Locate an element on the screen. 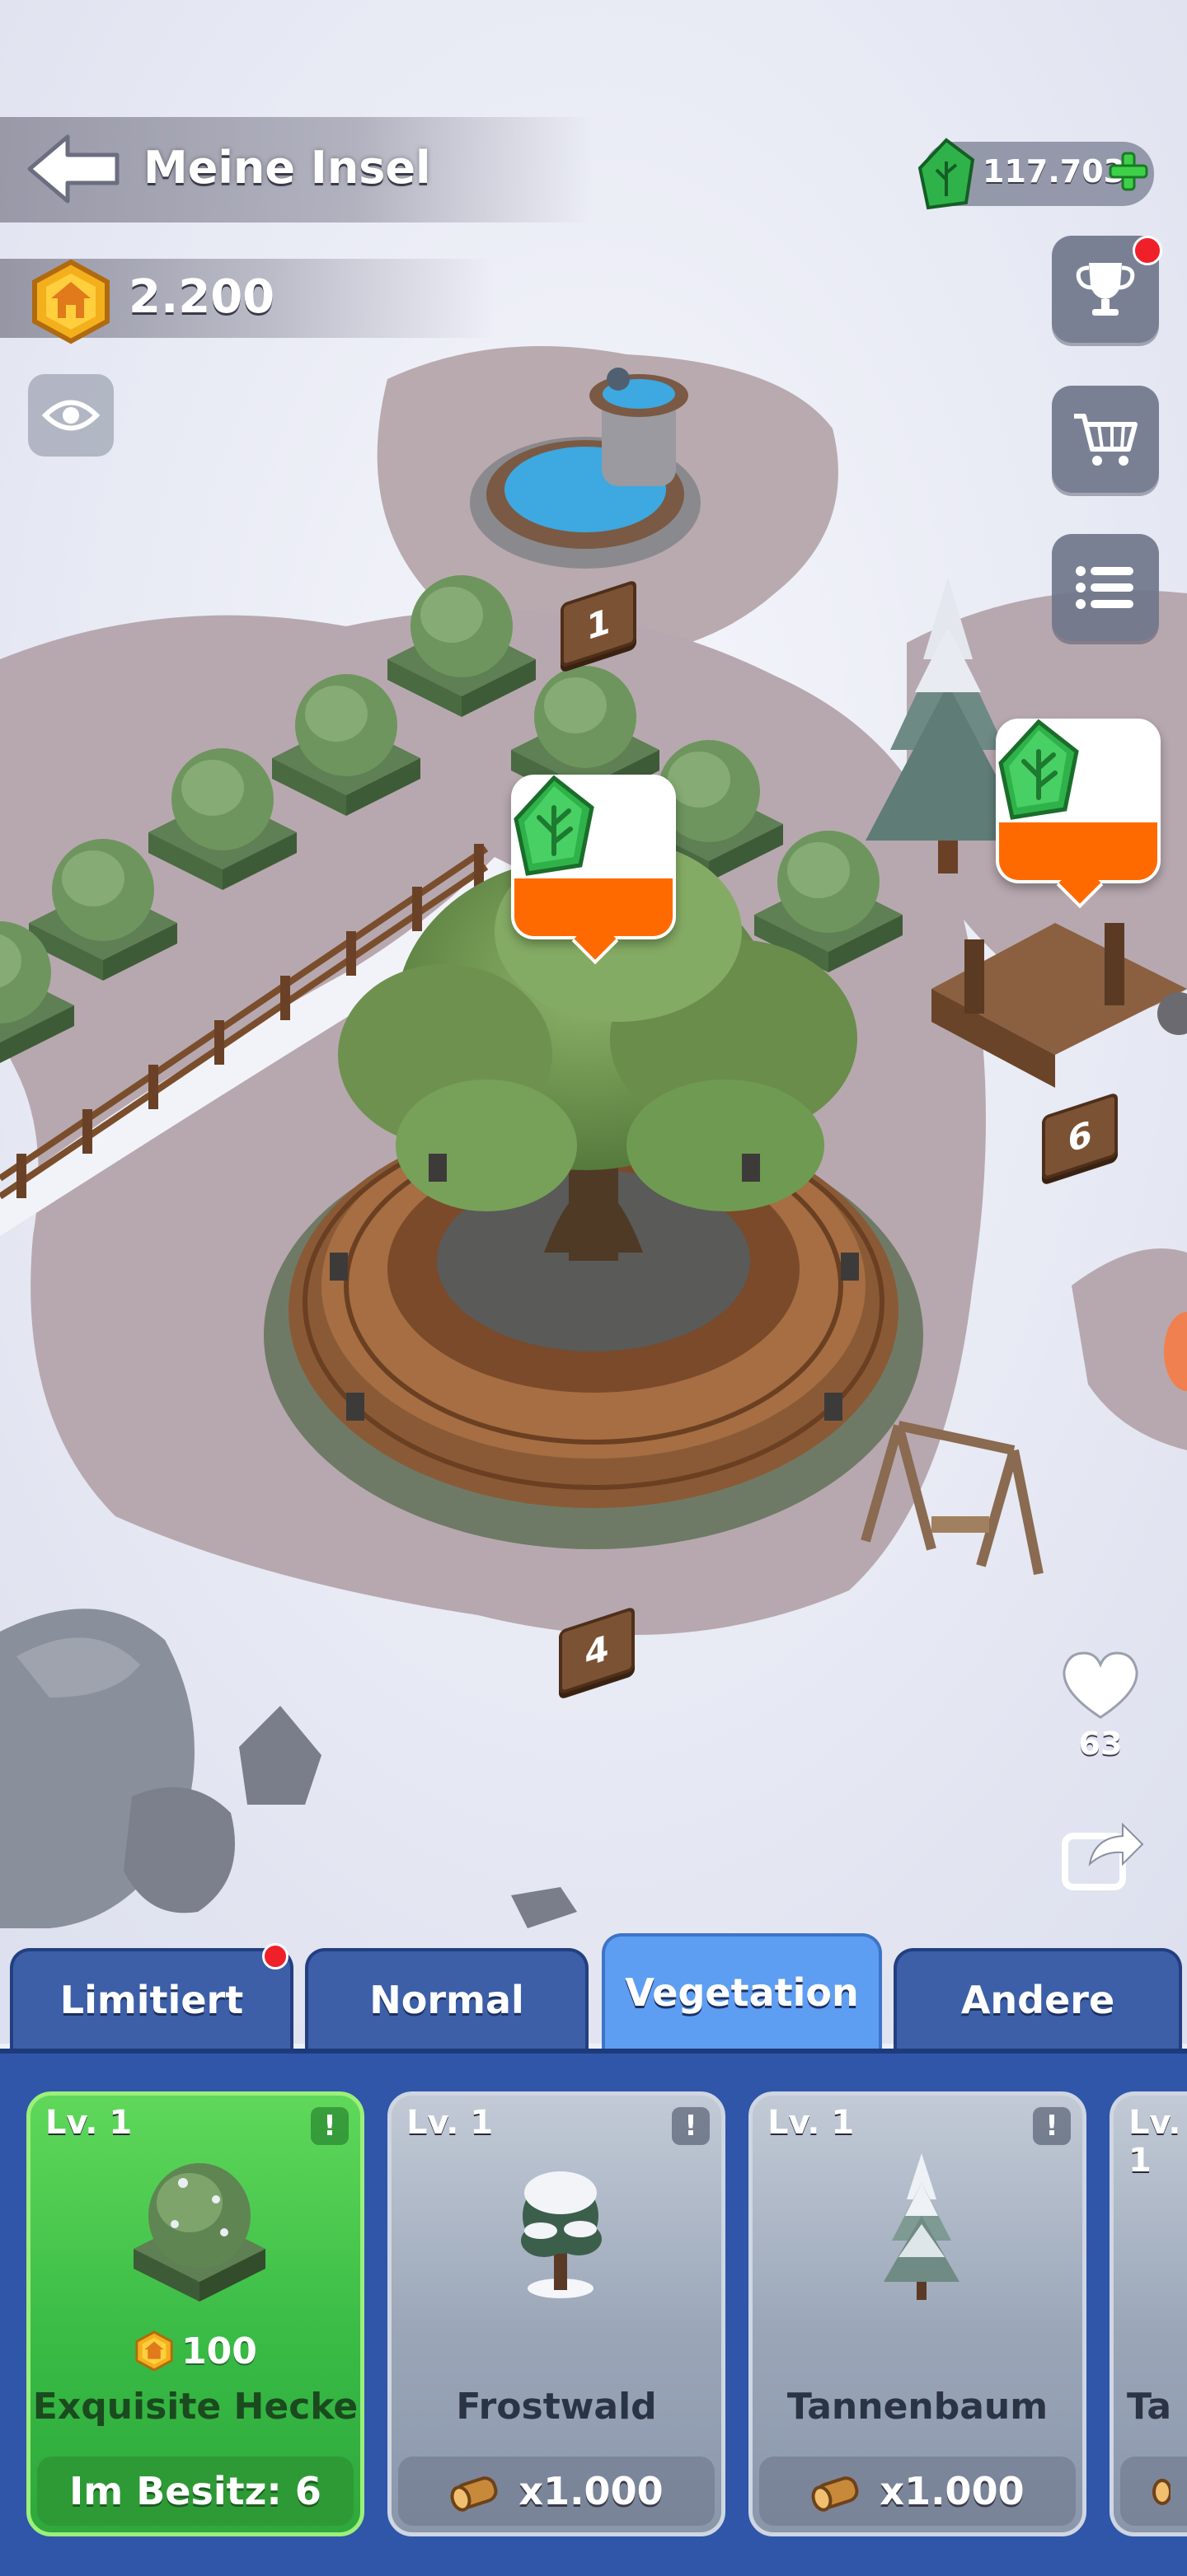 This screenshot has width=1187, height=2576. eye-icon is located at coordinates (71, 415).